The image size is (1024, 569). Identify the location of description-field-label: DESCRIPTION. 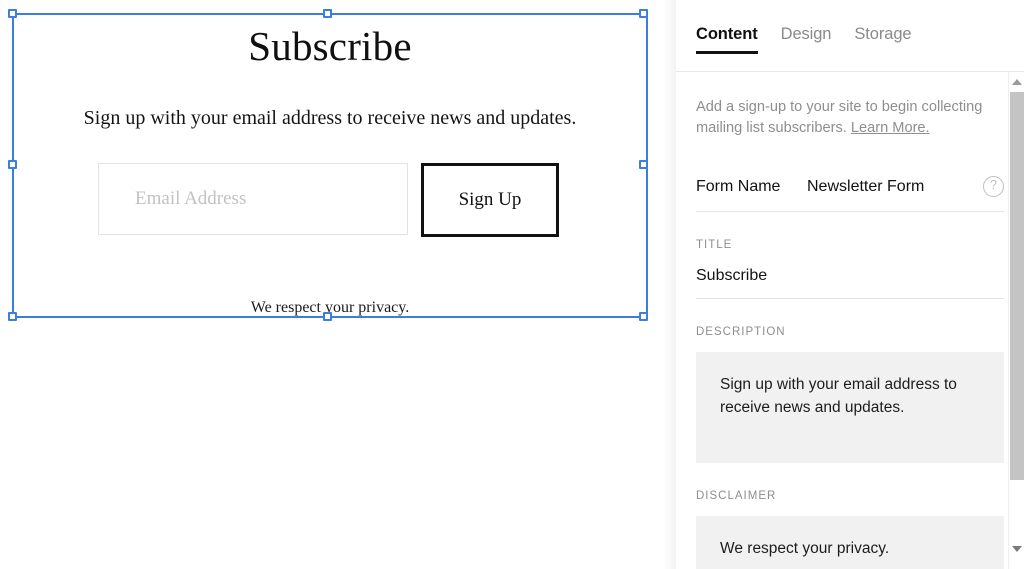
(741, 332).